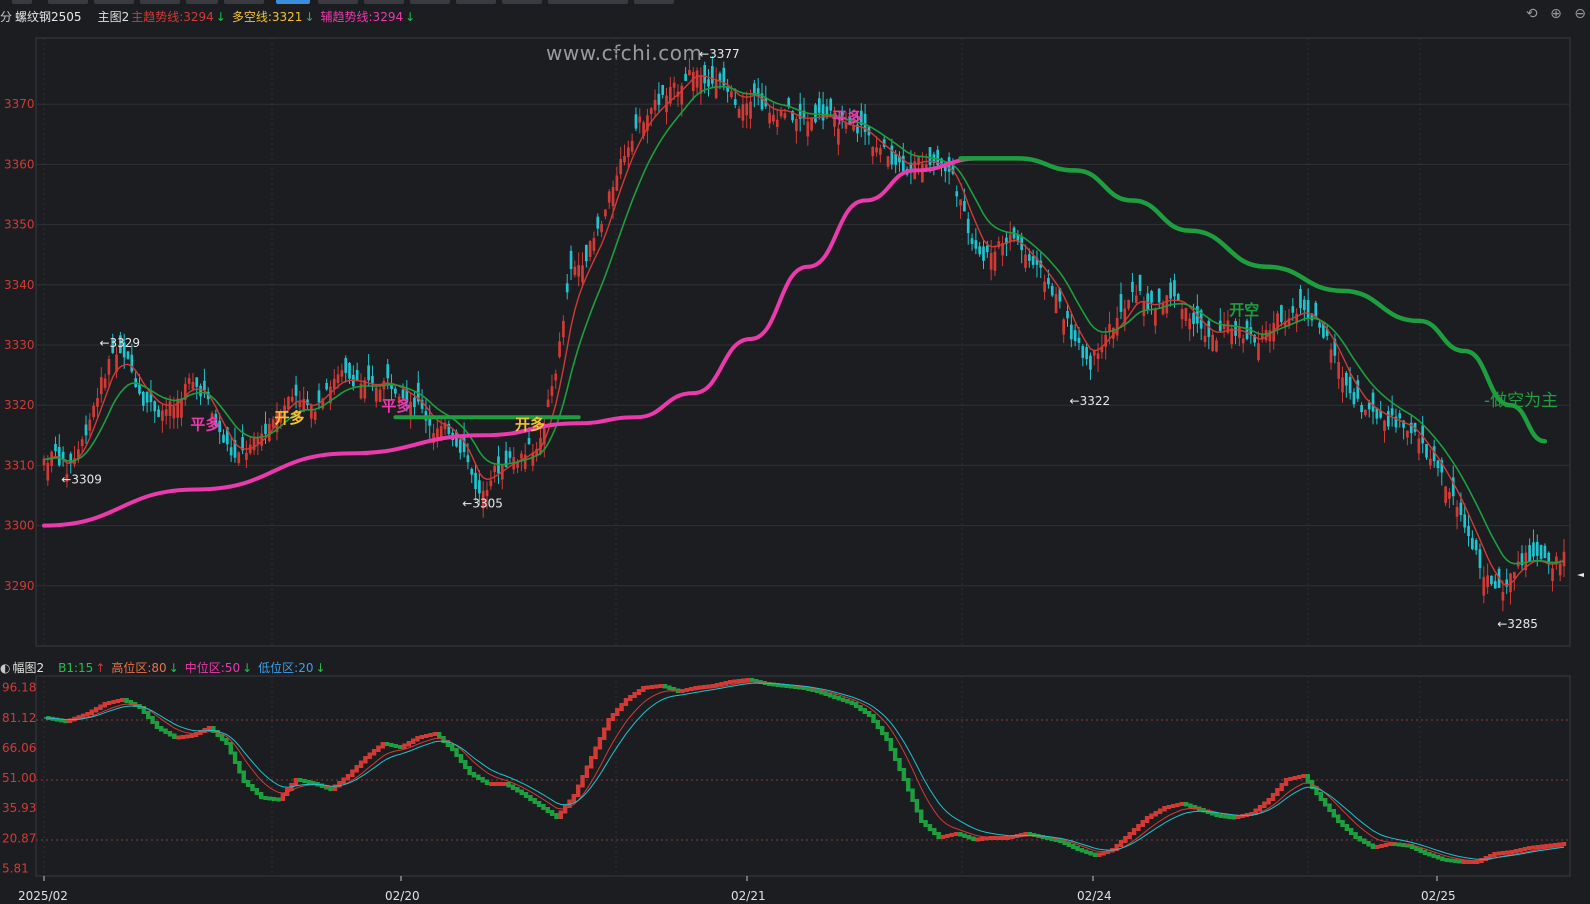 The image size is (1590, 904). I want to click on sub-y-tick-label: 35.93, so click(19, 808).